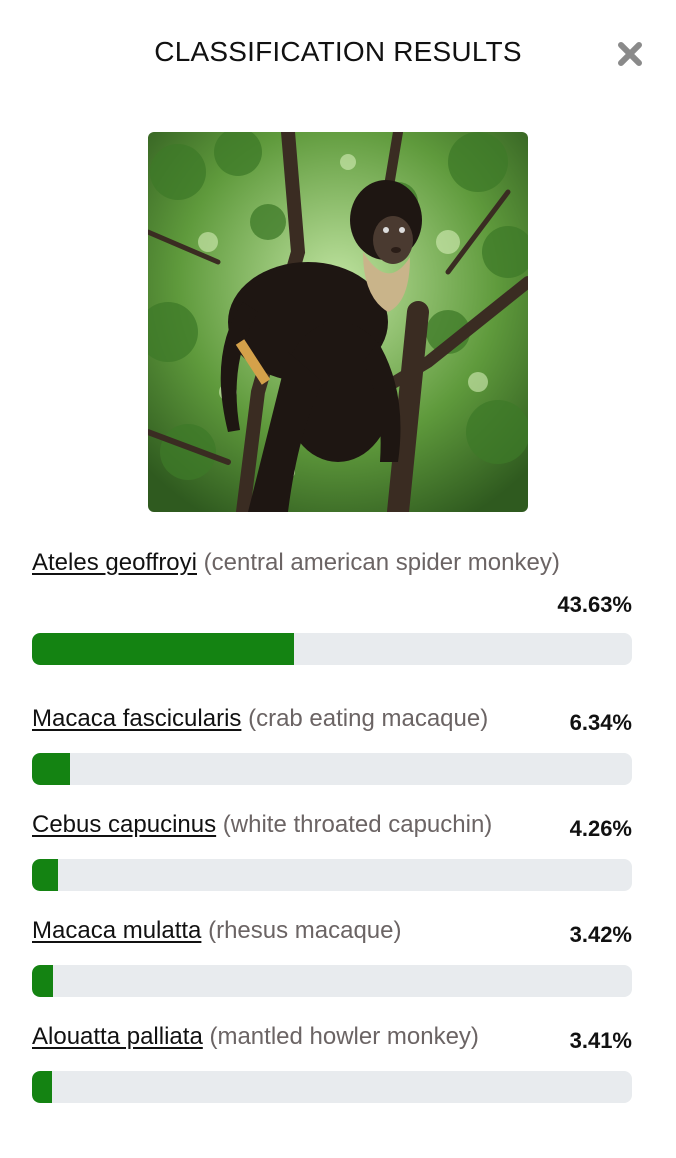 The height and width of the screenshot is (1158, 676). Describe the element at coordinates (630, 54) in the screenshot. I see `close-x-icon` at that location.